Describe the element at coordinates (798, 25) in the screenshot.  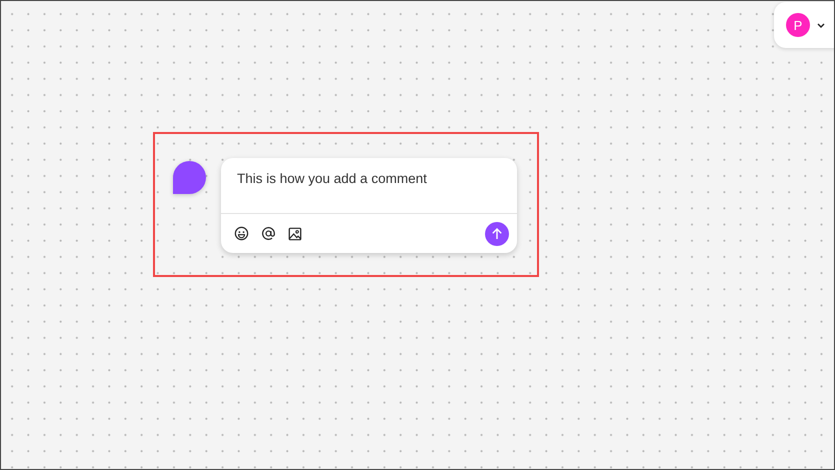
I see `user-avatar: P` at that location.